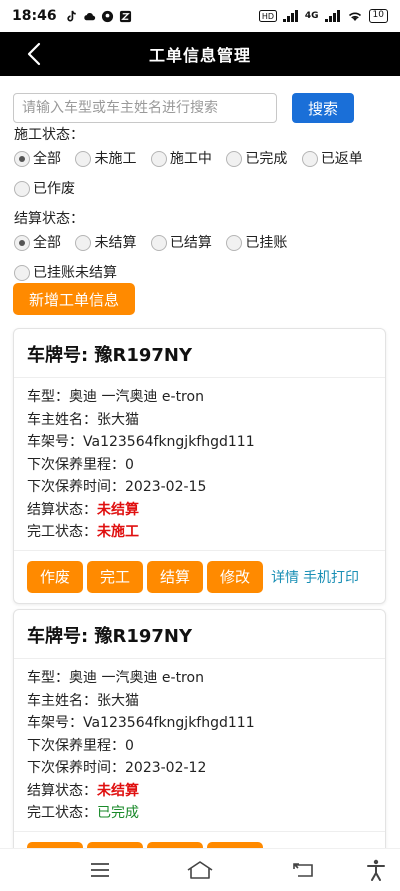 The width and height of the screenshot is (400, 891). I want to click on pin-icon, so click(107, 16).